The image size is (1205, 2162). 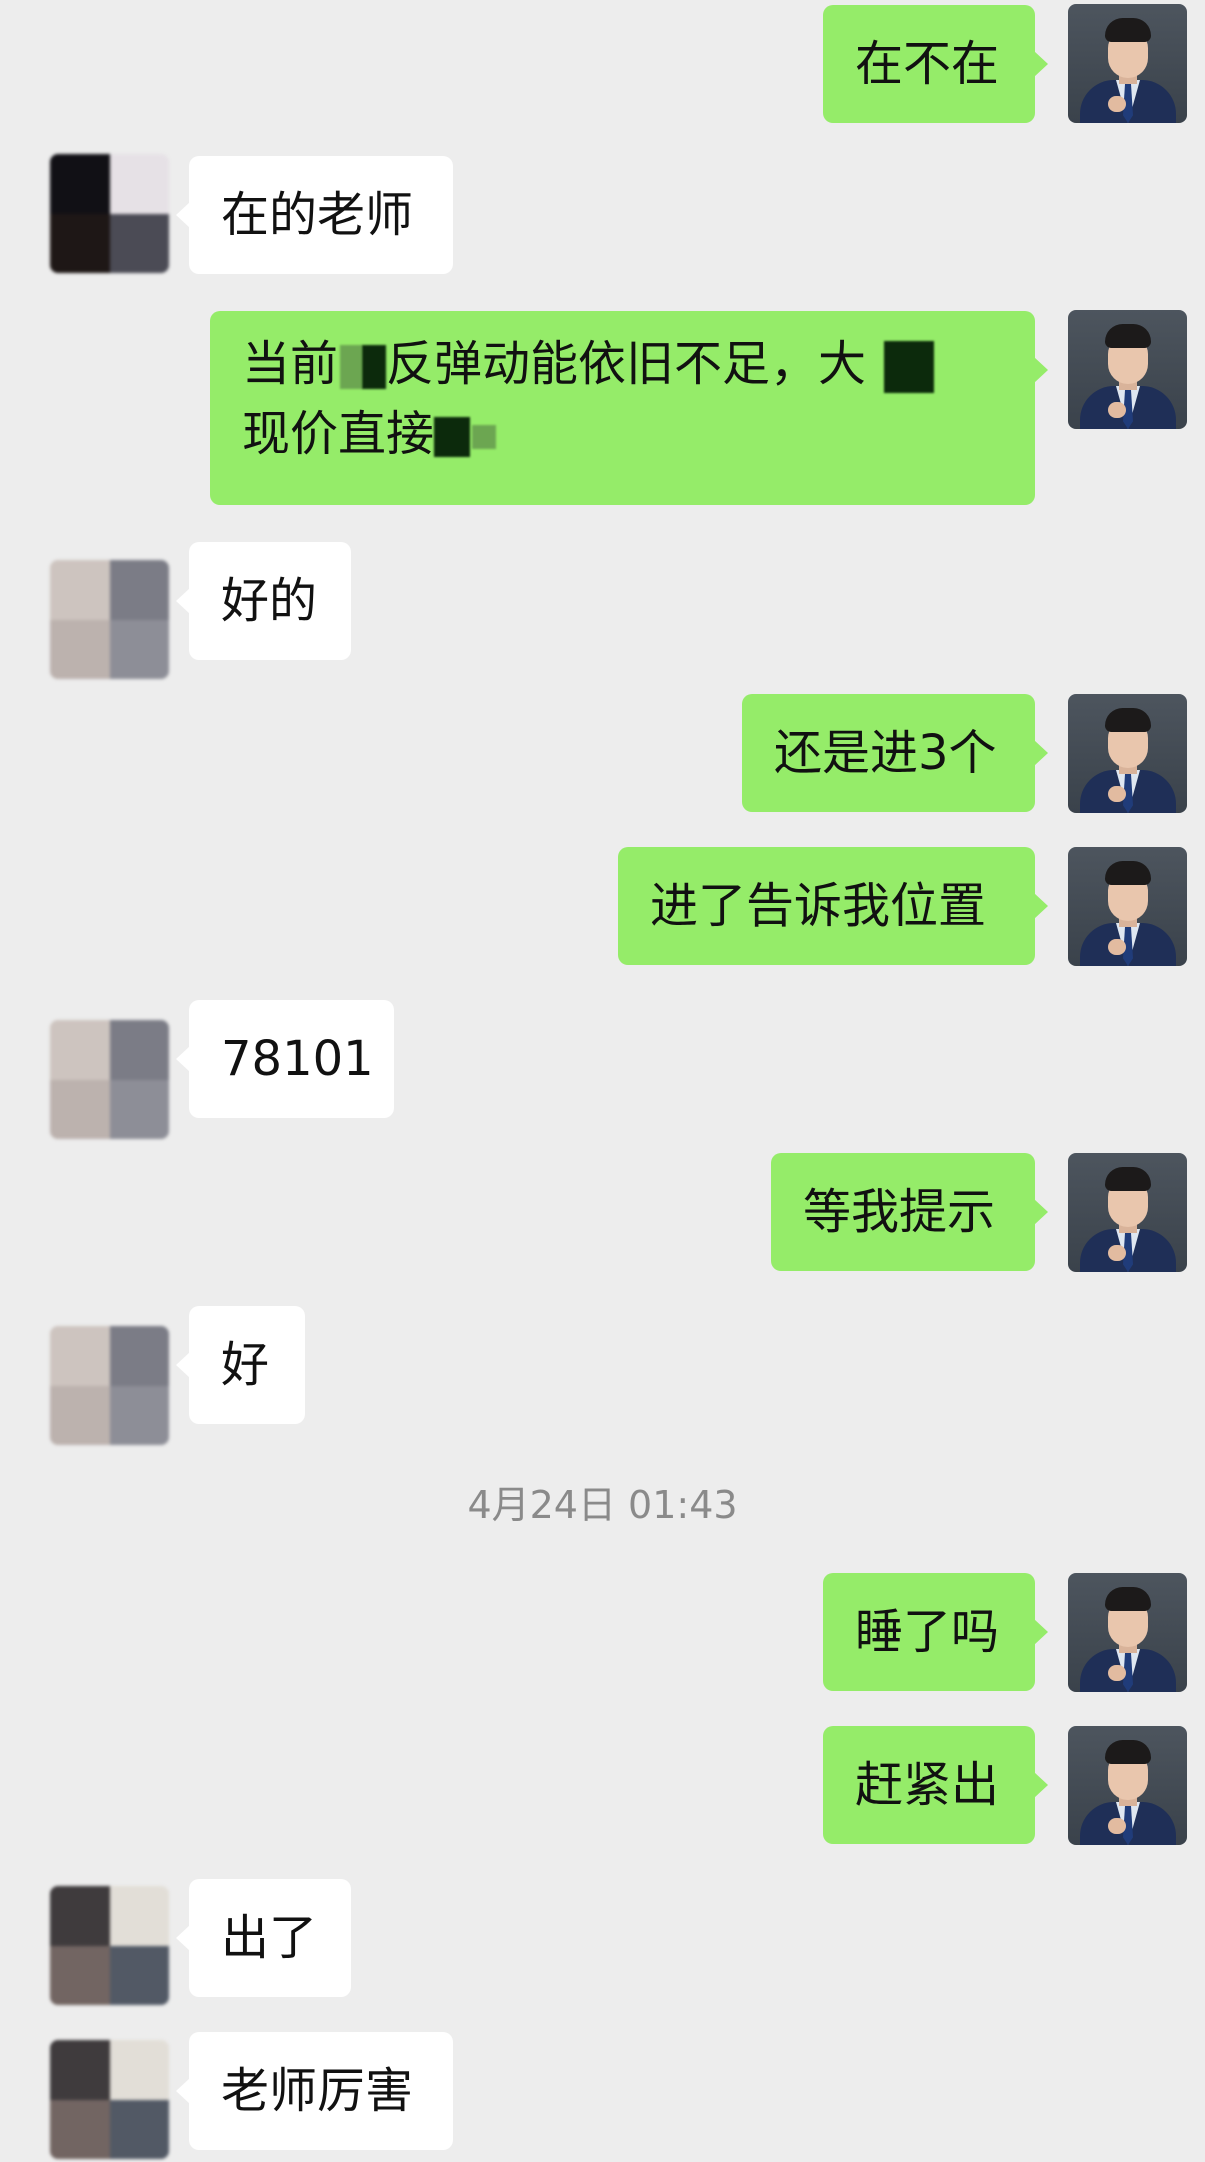 I want to click on message-bubble-sent: 睡了吗, so click(x=935, y=1632).